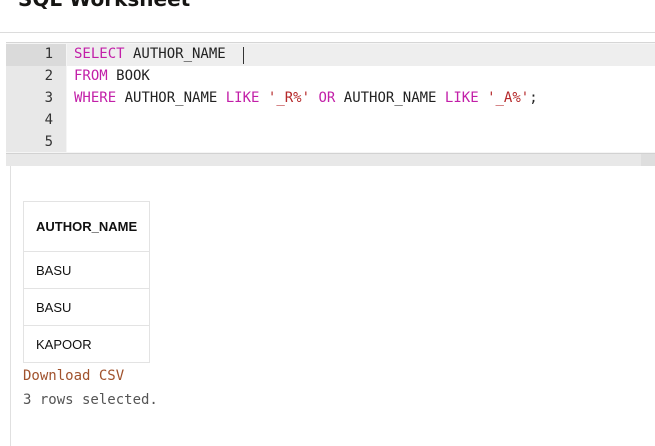  Describe the element at coordinates (533, 98) in the screenshot. I see `sql-text: ;` at that location.